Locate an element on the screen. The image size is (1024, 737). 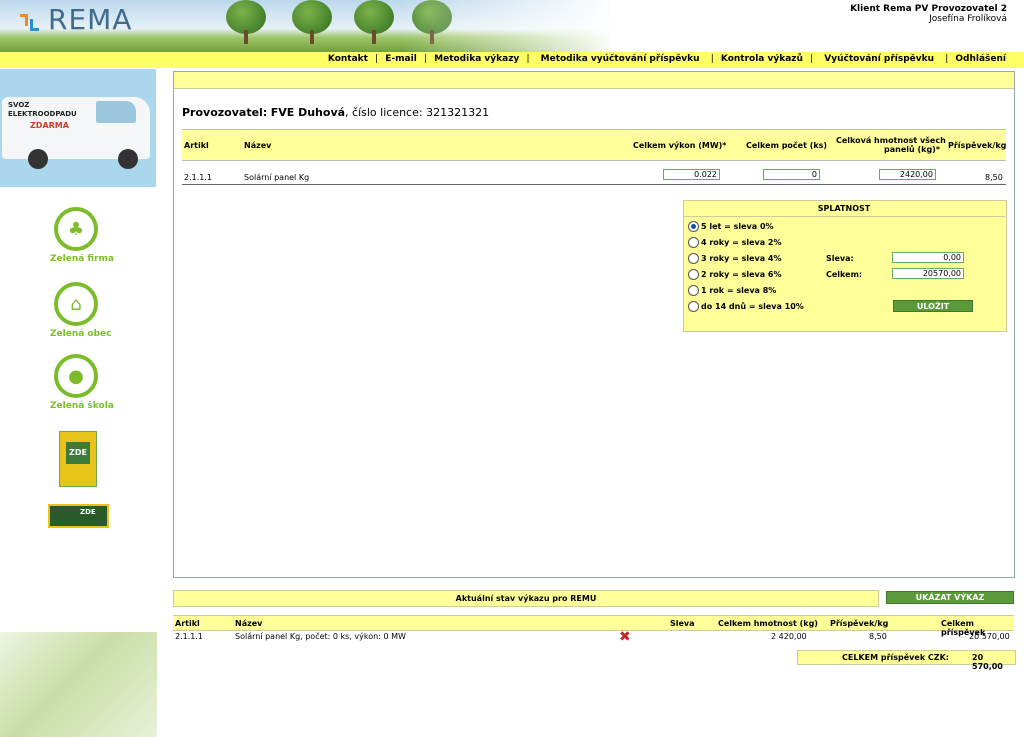
zelena-obec-label: Zelená obec is located at coordinates (81, 334).